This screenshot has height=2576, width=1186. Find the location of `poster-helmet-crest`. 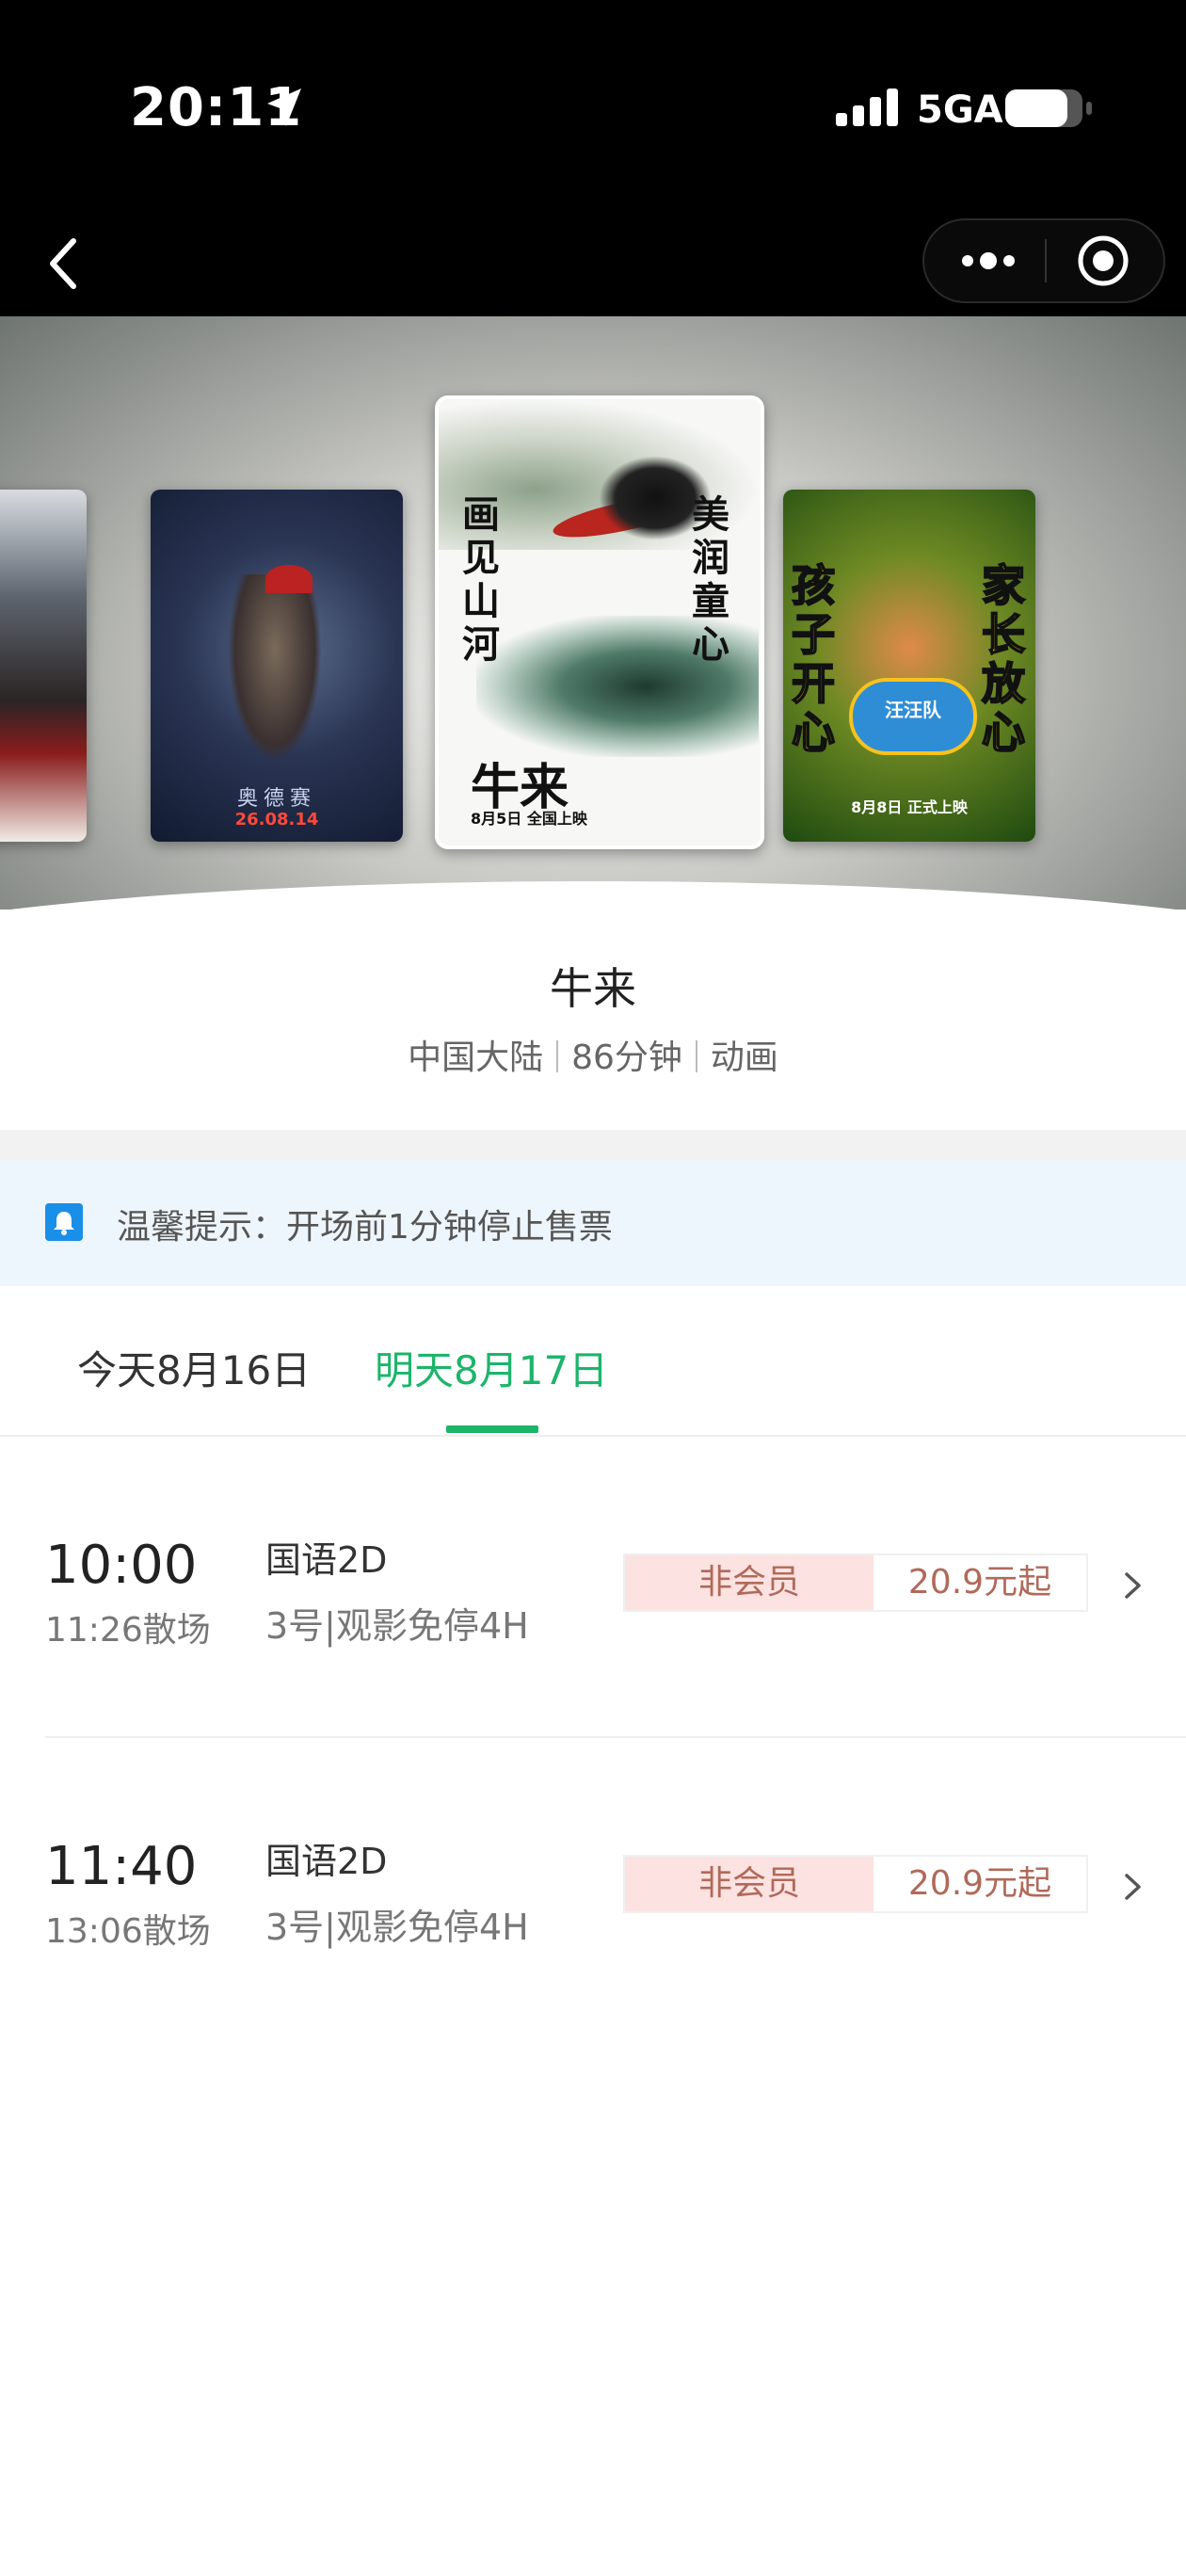

poster-helmet-crest is located at coordinates (289, 579).